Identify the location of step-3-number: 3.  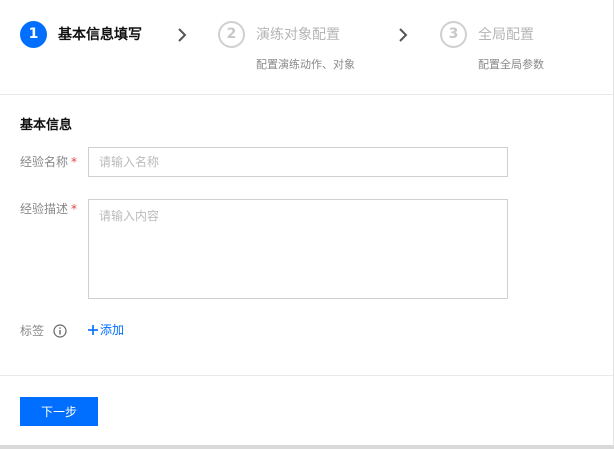
(453, 34).